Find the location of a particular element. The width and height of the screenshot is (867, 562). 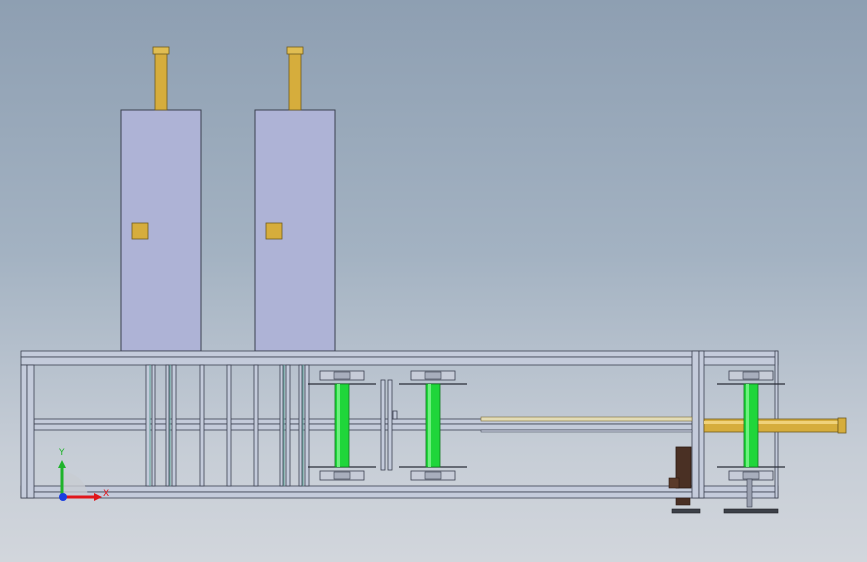

shaft-rod is located at coordinates (586, 419).